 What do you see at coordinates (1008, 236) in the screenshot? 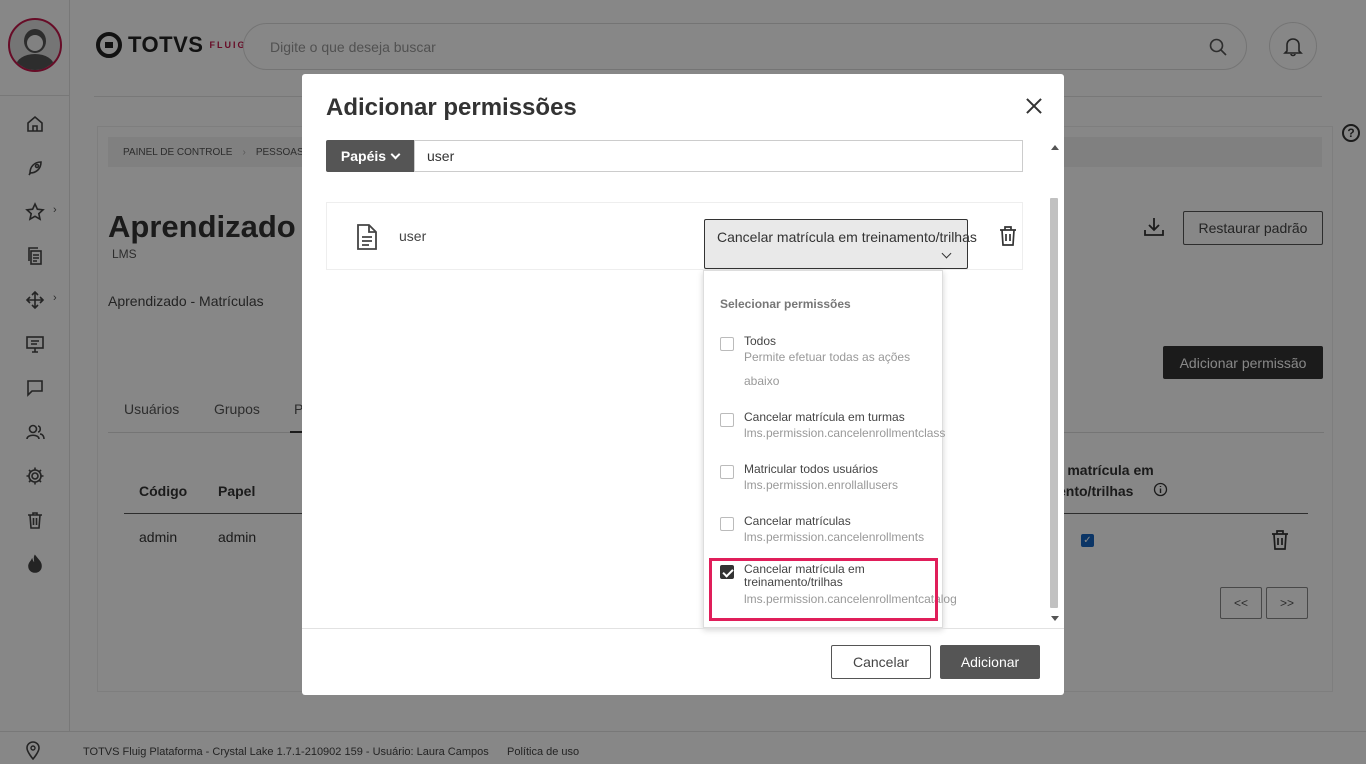
I see `remove-role-trash-icon` at bounding box center [1008, 236].